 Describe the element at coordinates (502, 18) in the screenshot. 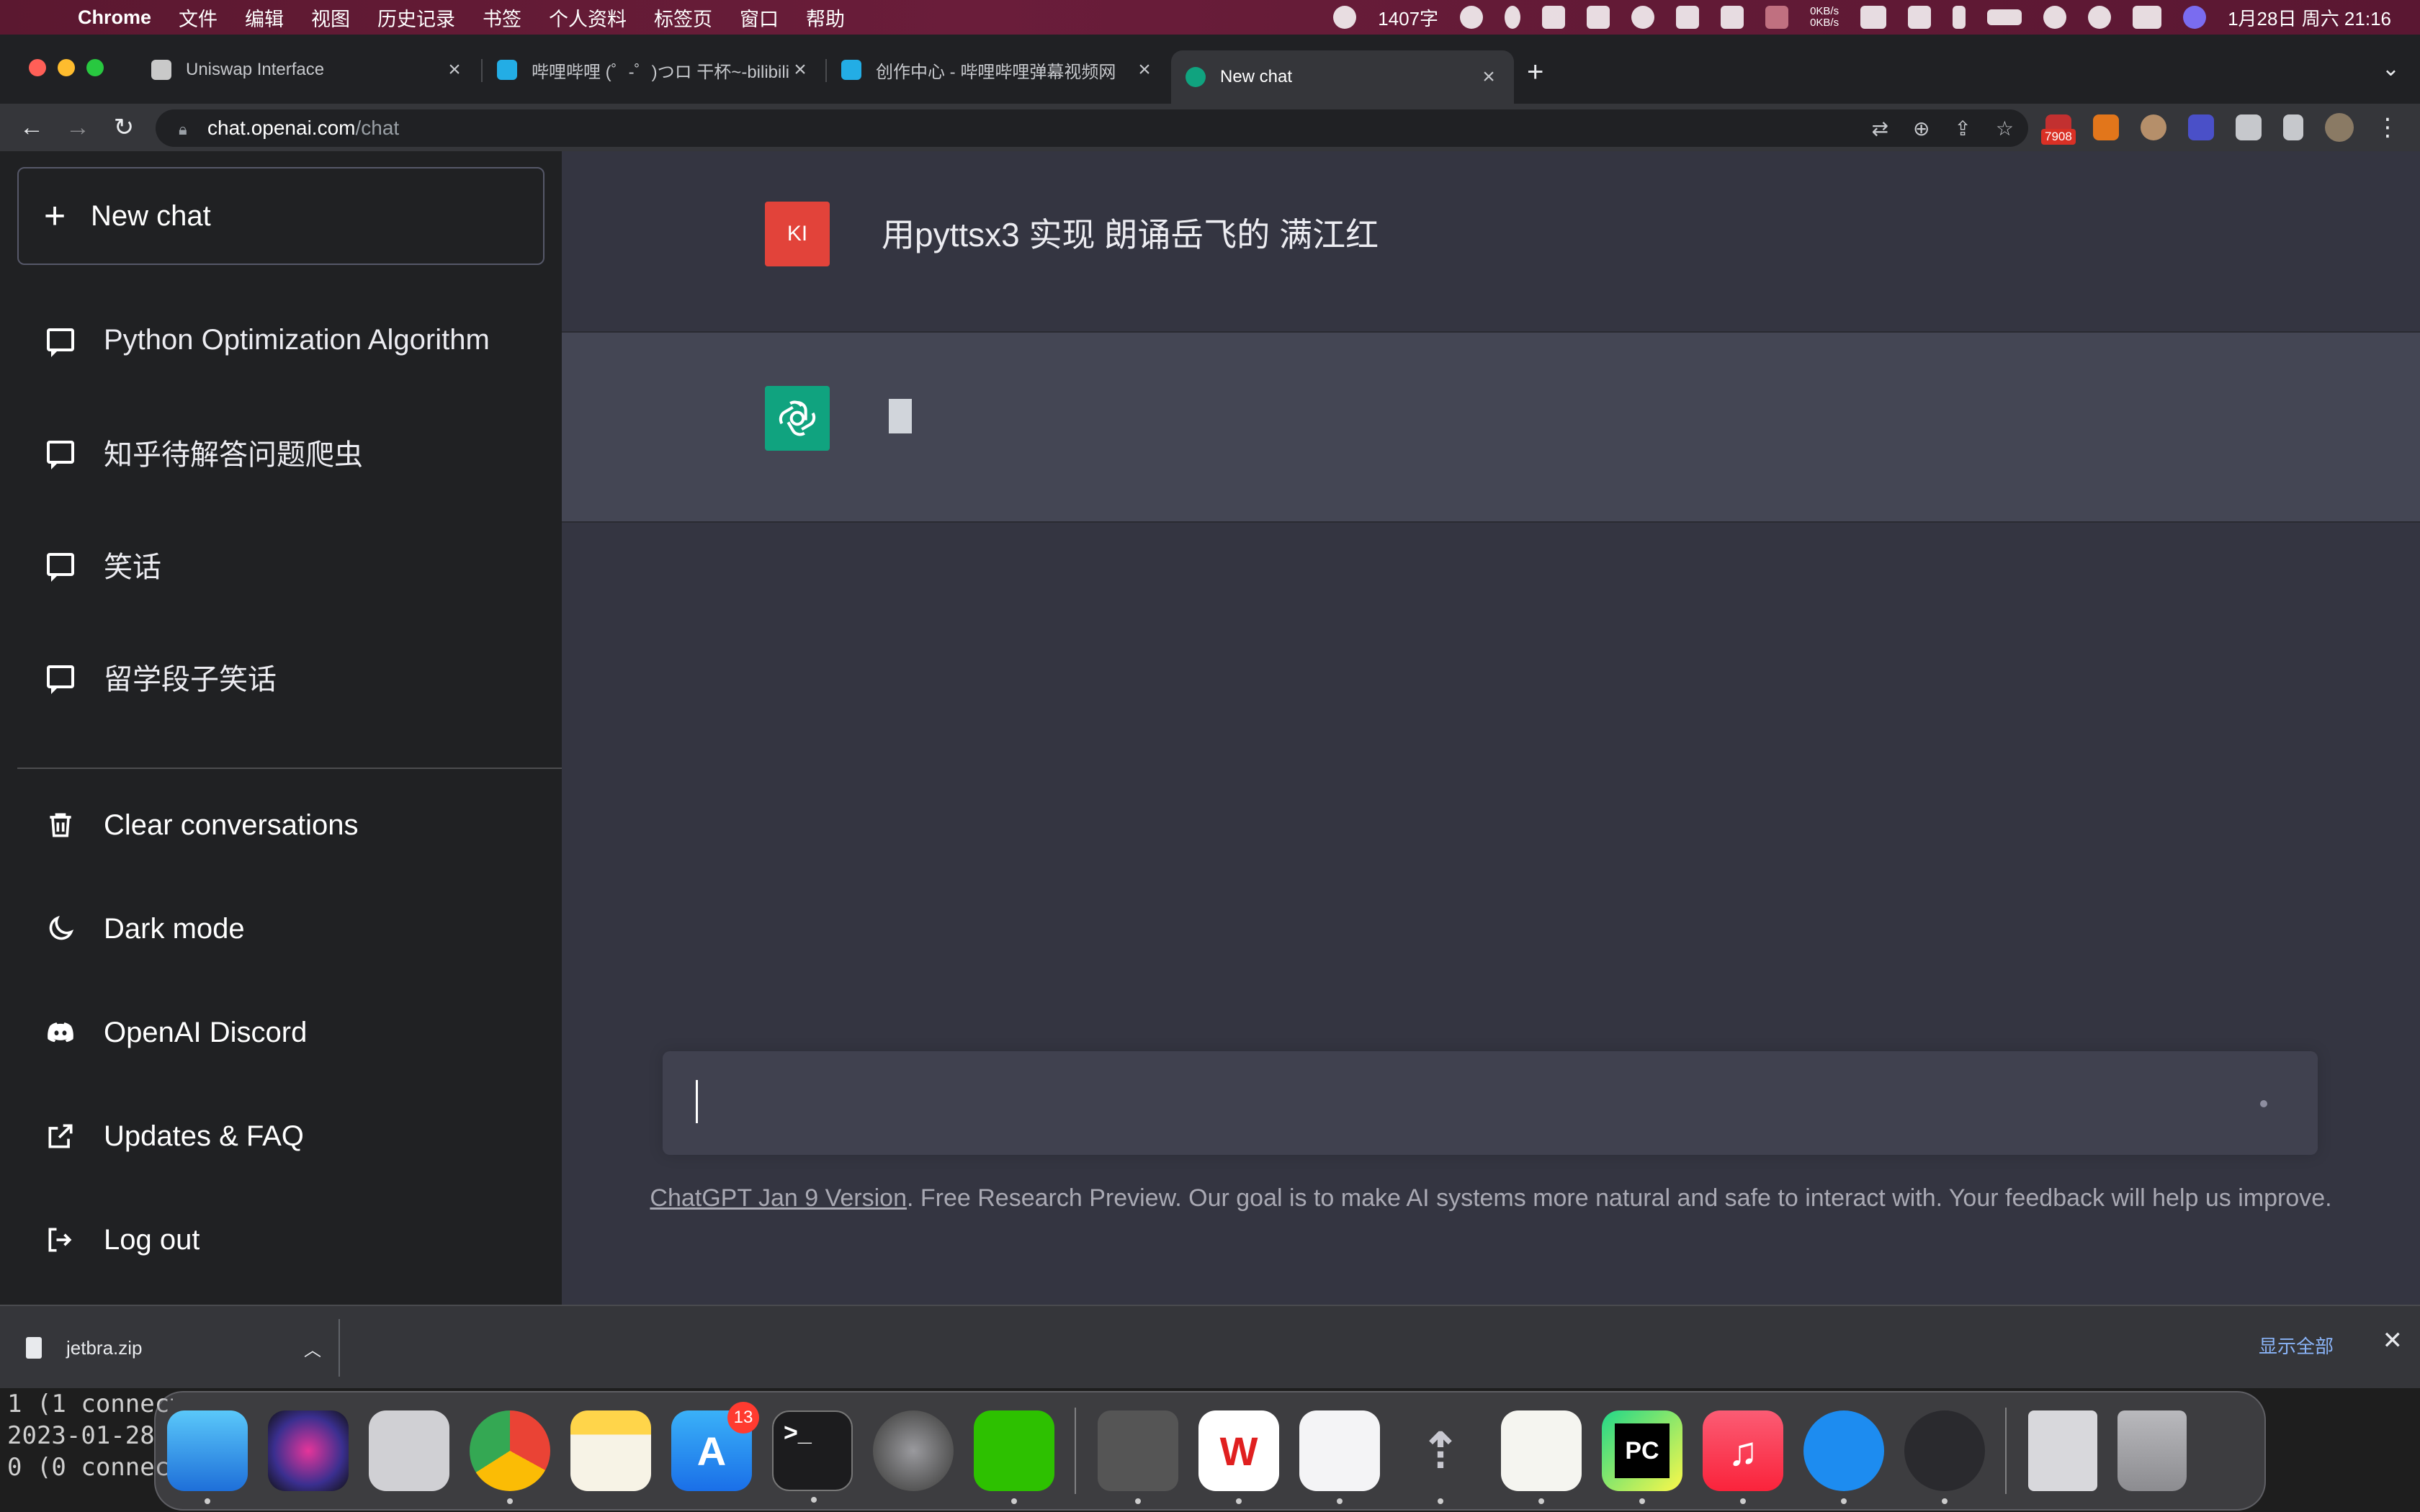

I see `menu-bookmarks: 书签` at that location.